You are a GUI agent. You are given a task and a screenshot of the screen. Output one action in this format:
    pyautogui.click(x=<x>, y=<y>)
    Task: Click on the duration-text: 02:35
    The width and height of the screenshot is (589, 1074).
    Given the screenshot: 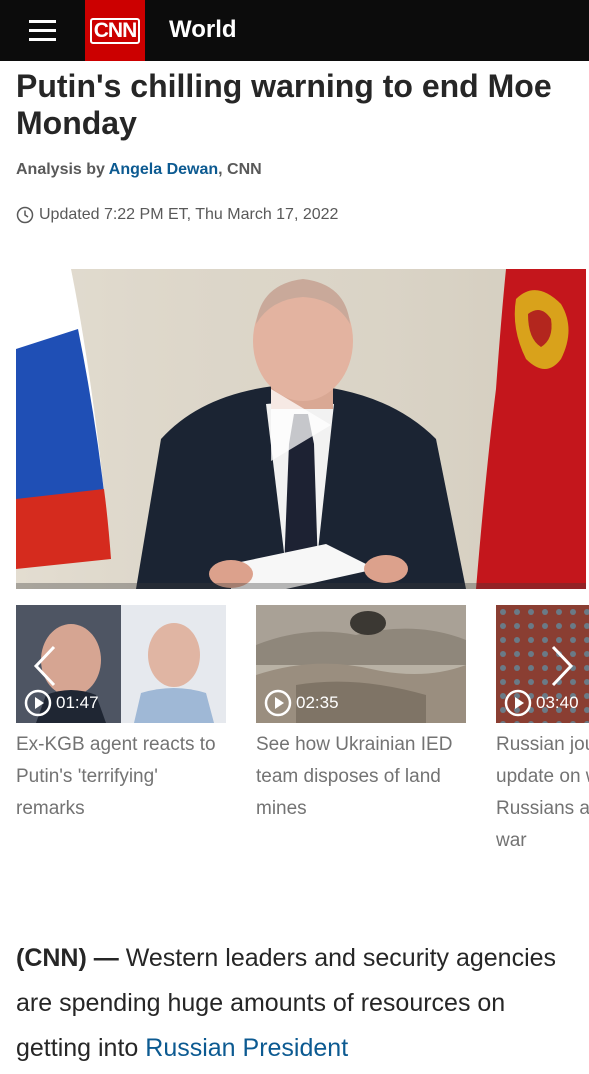 What is the action you would take?
    pyautogui.click(x=317, y=702)
    